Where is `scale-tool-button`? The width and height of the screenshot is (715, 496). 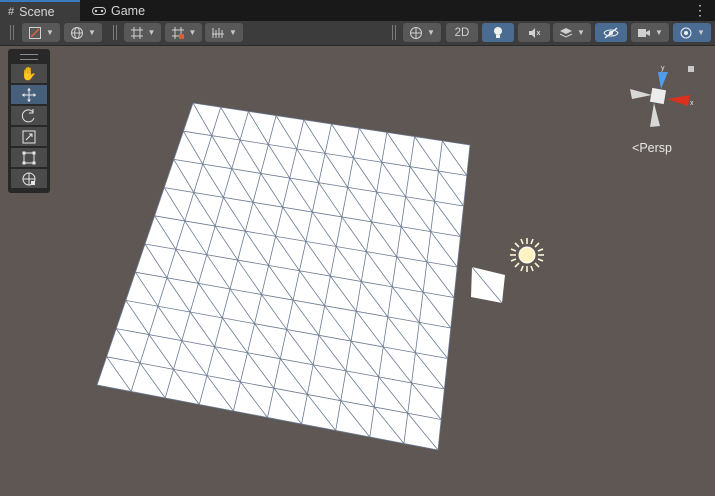 scale-tool-button is located at coordinates (29, 136).